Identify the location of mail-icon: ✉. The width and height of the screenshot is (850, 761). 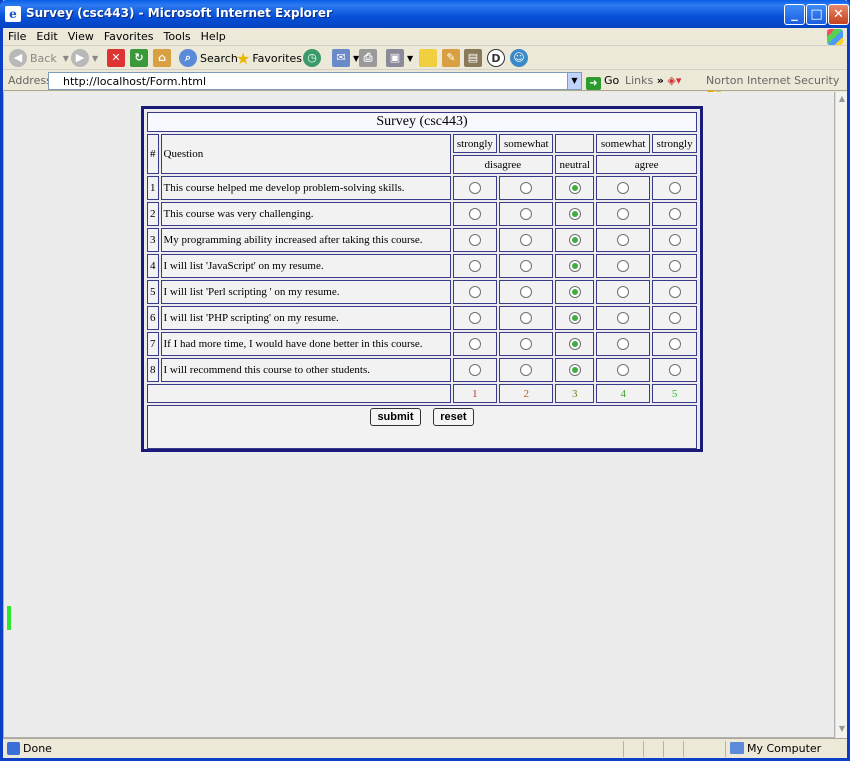
(341, 58).